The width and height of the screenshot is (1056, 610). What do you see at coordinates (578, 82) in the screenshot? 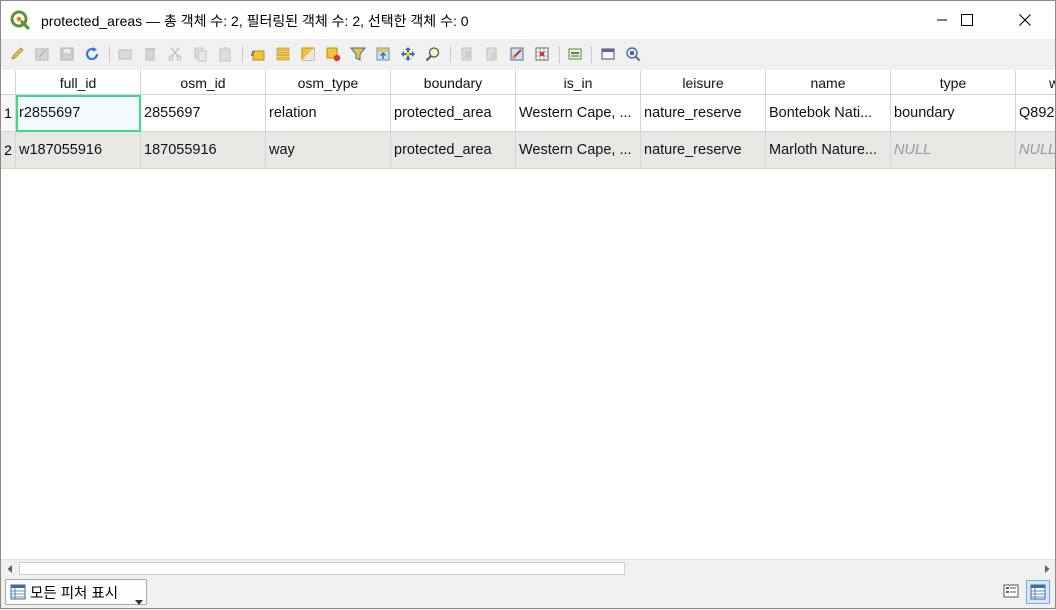
I see `column-header-is-in: is_in` at bounding box center [578, 82].